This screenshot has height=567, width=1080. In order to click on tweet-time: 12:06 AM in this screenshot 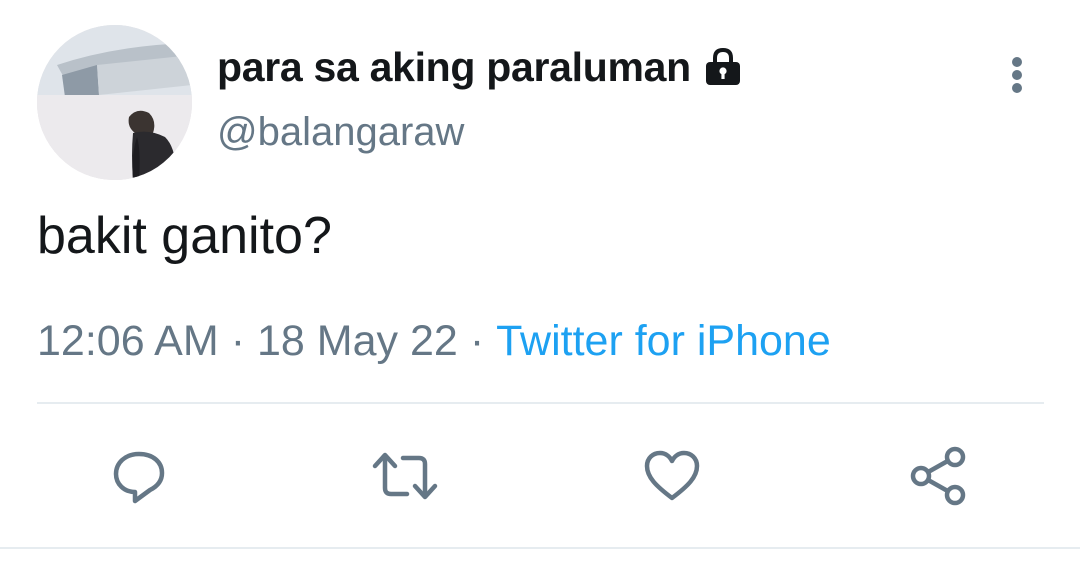, I will do `click(128, 341)`.